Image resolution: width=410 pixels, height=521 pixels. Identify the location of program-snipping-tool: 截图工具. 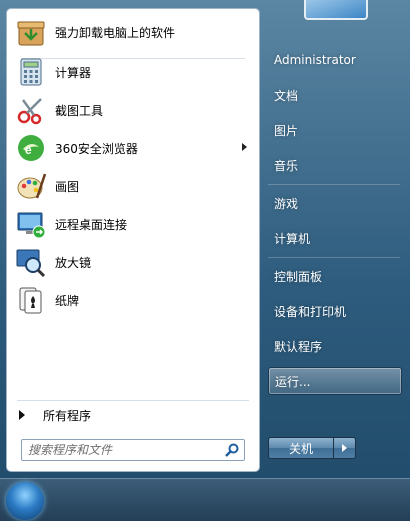
(133, 110).